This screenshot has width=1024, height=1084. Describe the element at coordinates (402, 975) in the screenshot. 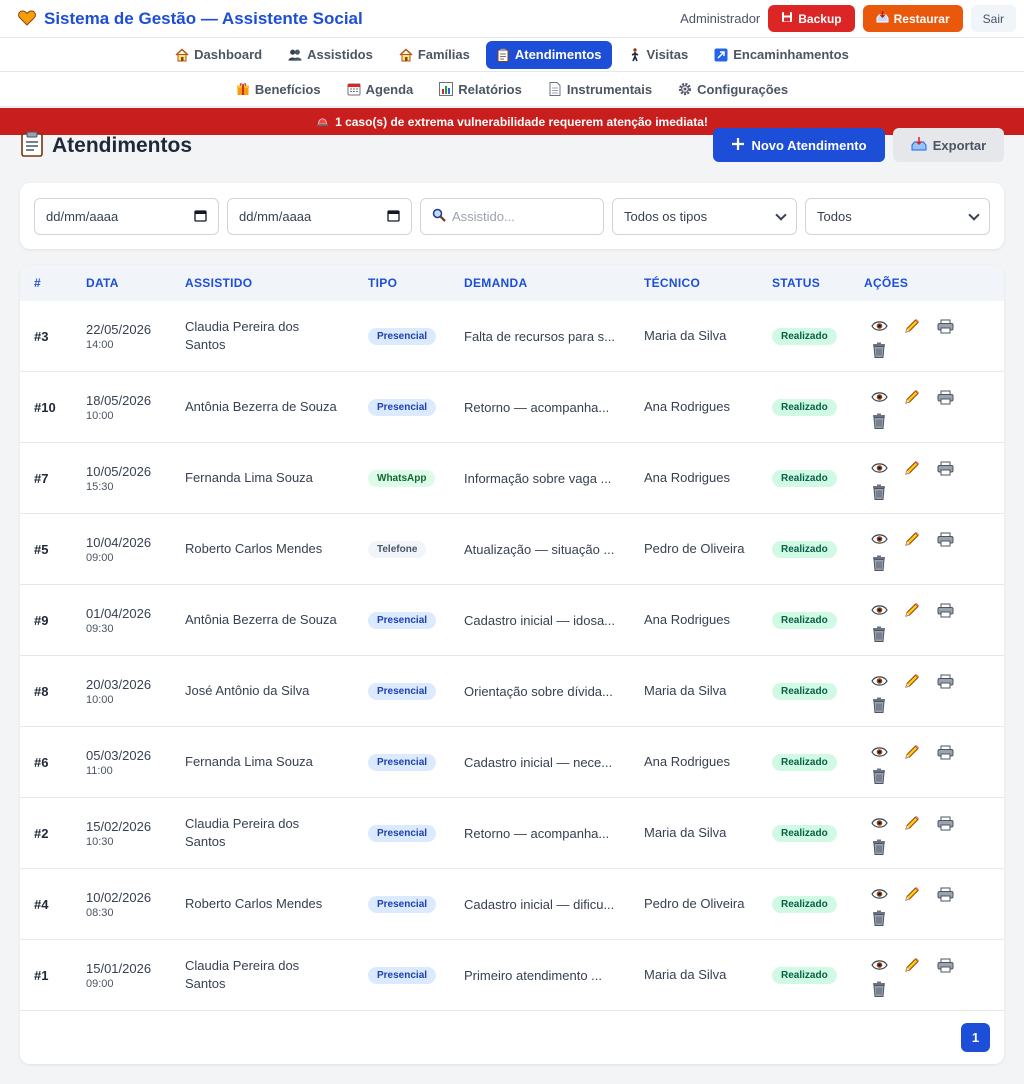

I see `type-badge: Presencial` at that location.